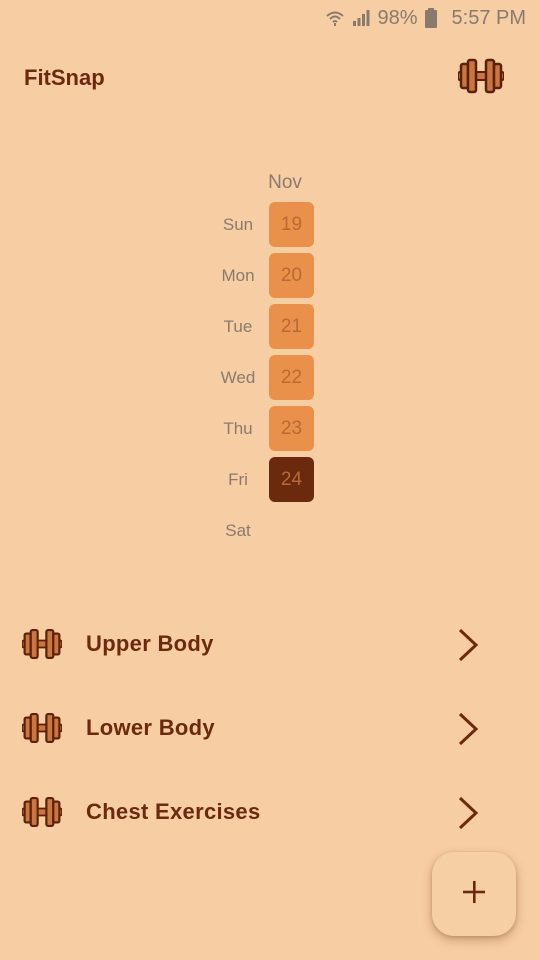  I want to click on day-row-fri: Fri 24, so click(270, 480).